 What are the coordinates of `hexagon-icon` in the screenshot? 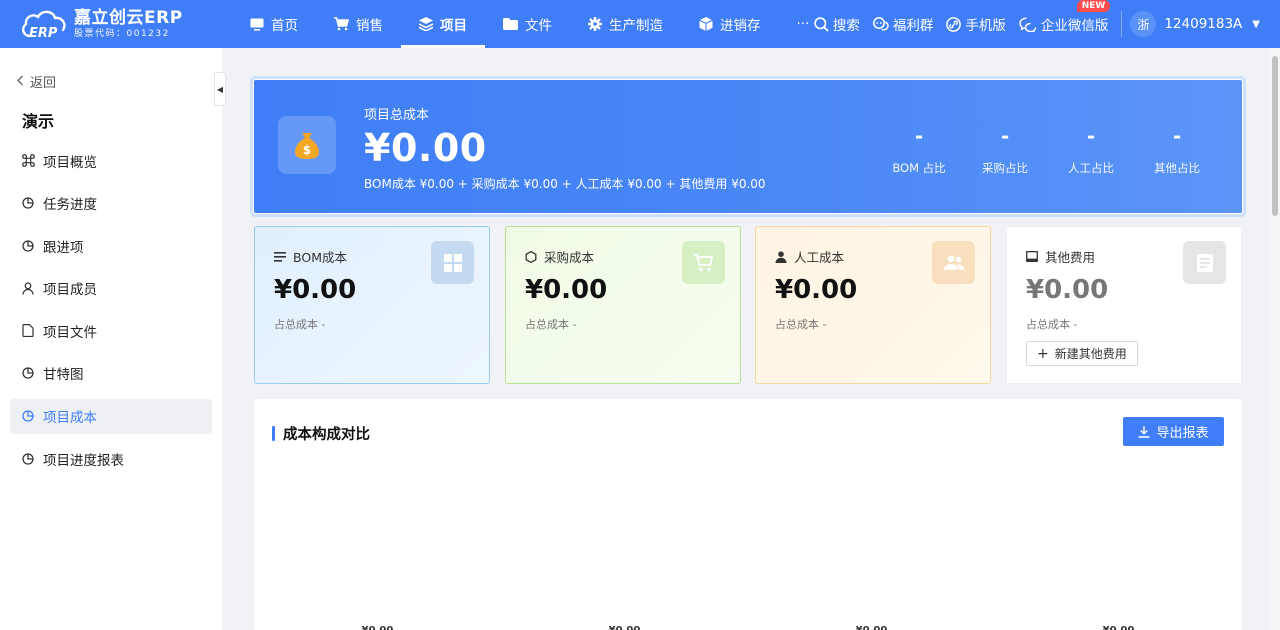 It's located at (531, 256).